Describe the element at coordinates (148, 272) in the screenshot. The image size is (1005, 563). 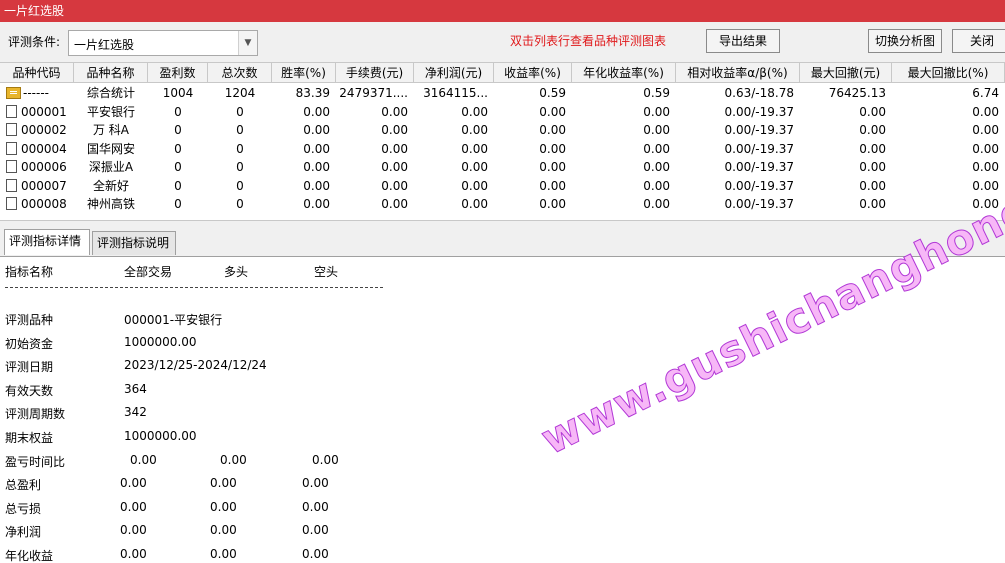
I see `detail-header-all: 全部交易` at that location.